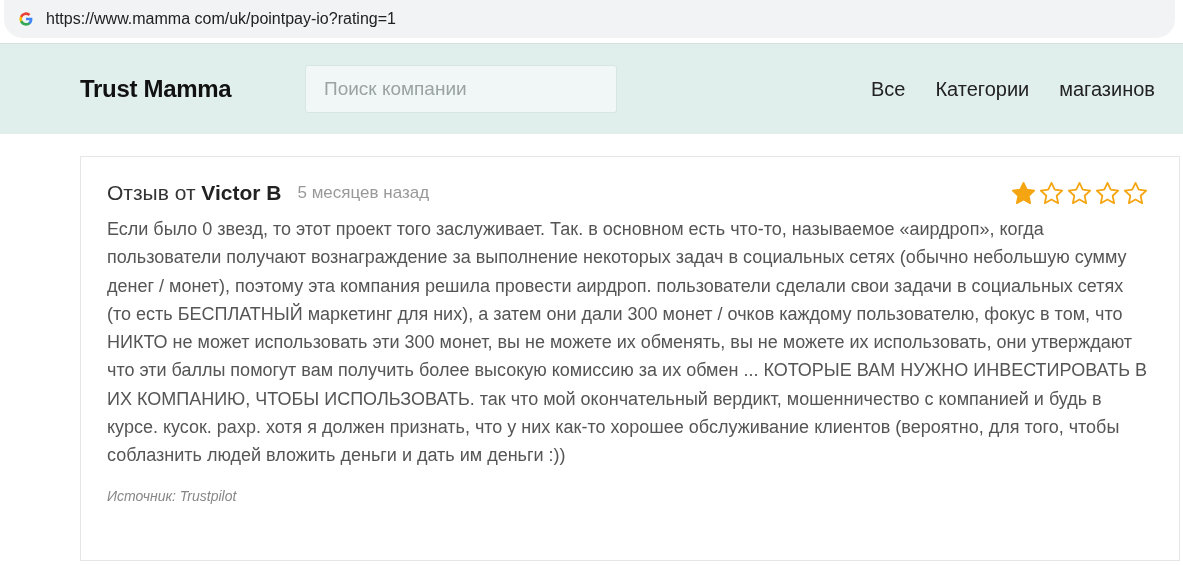  Describe the element at coordinates (461, 89) in the screenshot. I see `search-field: Поиск компании` at that location.